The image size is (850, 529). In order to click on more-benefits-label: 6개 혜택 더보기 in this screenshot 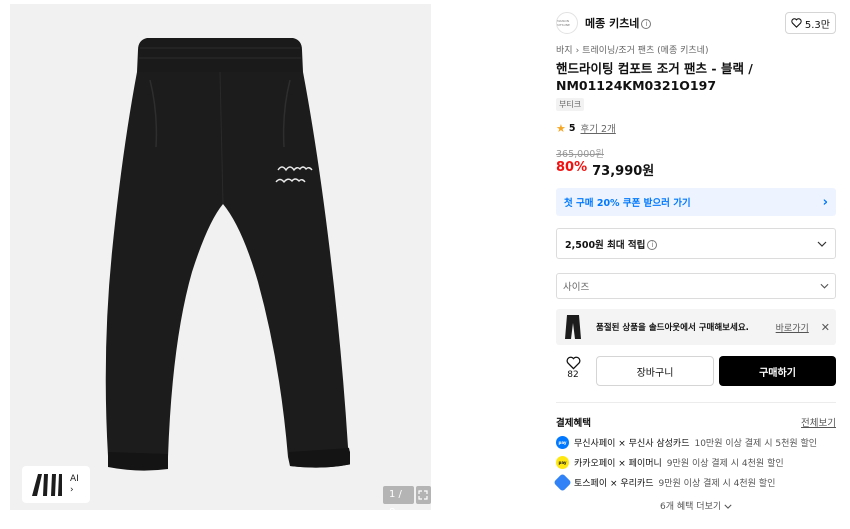, I will do `click(691, 507)`.